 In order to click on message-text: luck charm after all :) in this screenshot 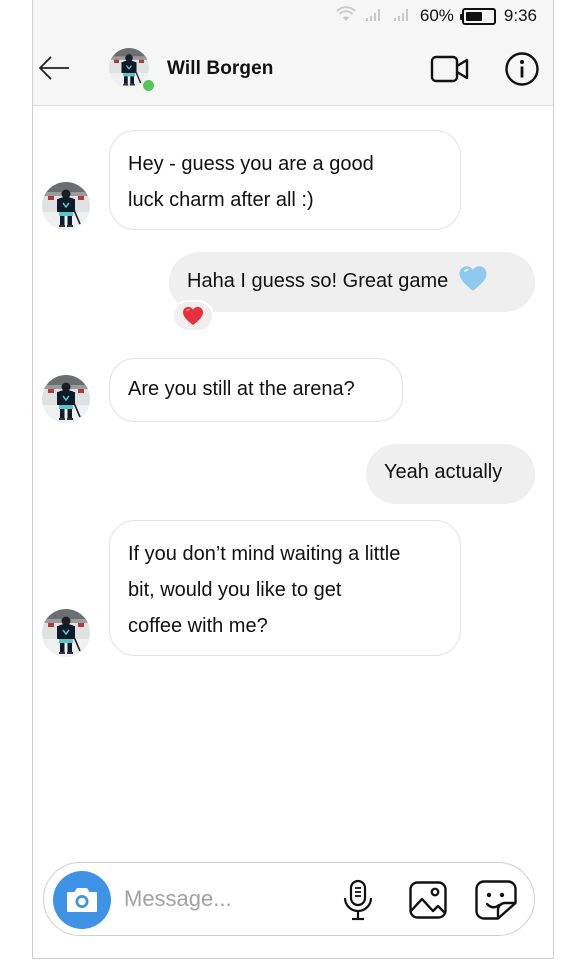, I will do `click(221, 200)`.